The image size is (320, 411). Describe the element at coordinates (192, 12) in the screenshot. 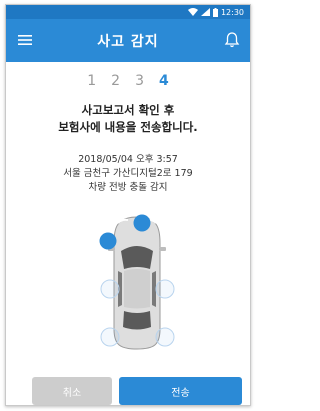

I see `wifi-icon` at that location.